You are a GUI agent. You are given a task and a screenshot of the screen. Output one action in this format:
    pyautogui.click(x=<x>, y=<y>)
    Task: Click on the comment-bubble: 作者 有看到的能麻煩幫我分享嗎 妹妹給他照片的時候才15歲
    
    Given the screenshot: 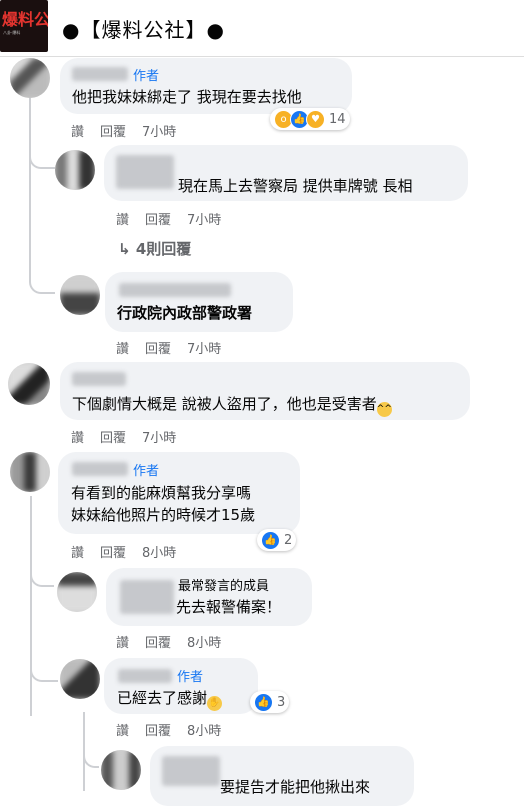 What is the action you would take?
    pyautogui.click(x=179, y=493)
    